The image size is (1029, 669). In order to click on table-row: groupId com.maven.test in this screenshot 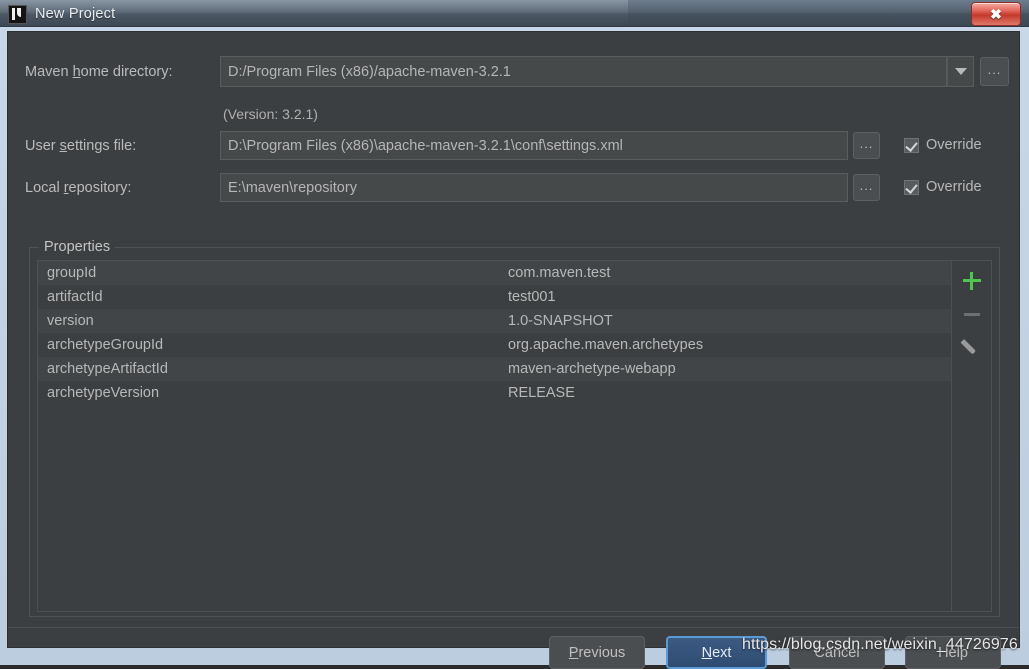, I will do `click(494, 273)`.